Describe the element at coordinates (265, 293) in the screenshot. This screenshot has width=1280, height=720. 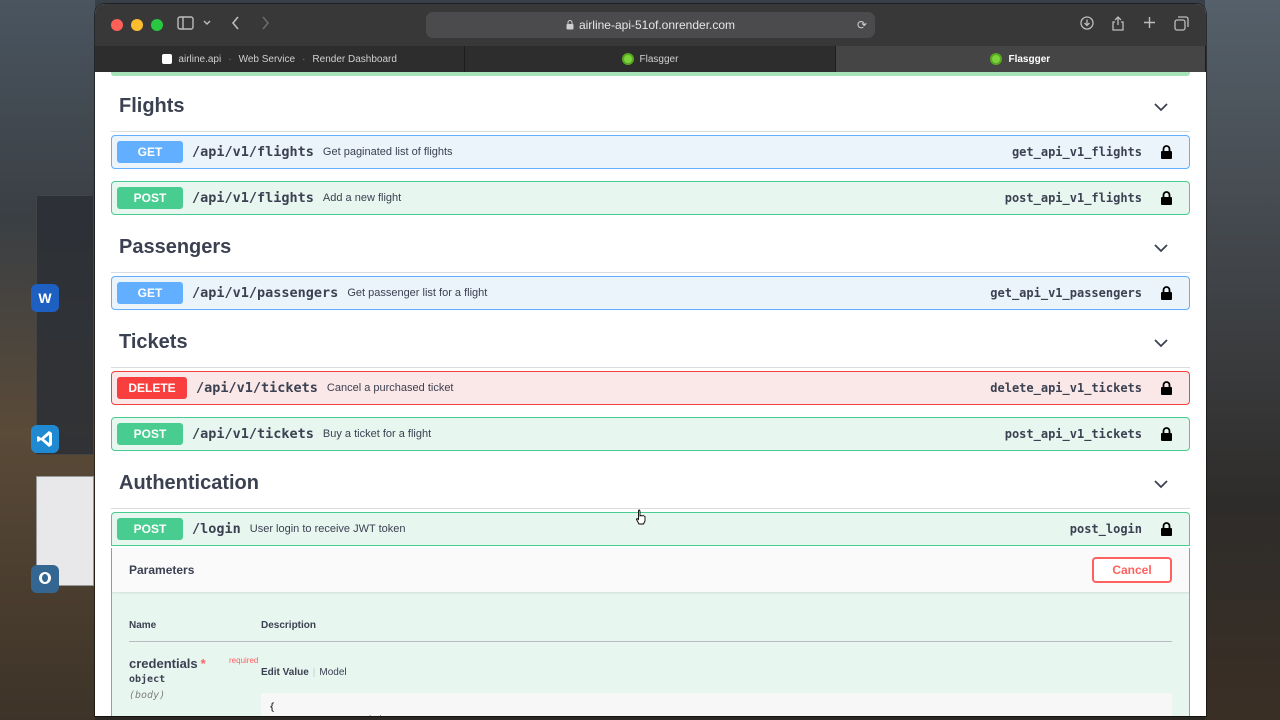
I see `operation-path: /api/v1/passengers` at that location.